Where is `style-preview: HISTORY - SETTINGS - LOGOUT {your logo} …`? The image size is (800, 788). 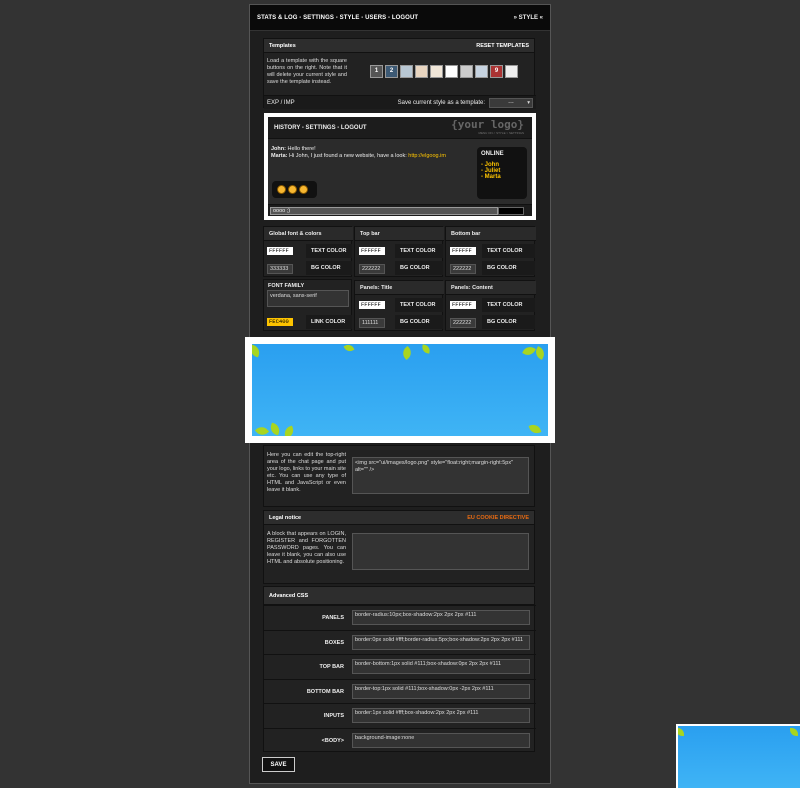
style-preview: HISTORY - SETTINGS - LOGOUT {your logo} … is located at coordinates (400, 166).